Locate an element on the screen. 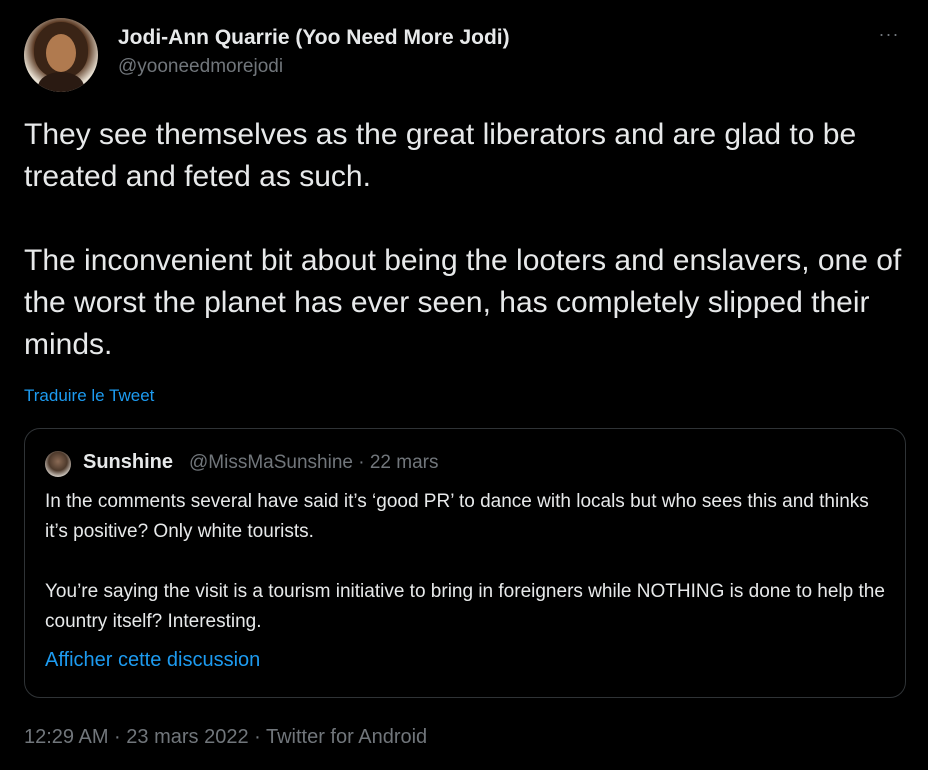 The height and width of the screenshot is (770, 928). avatar-face is located at coordinates (61, 53).